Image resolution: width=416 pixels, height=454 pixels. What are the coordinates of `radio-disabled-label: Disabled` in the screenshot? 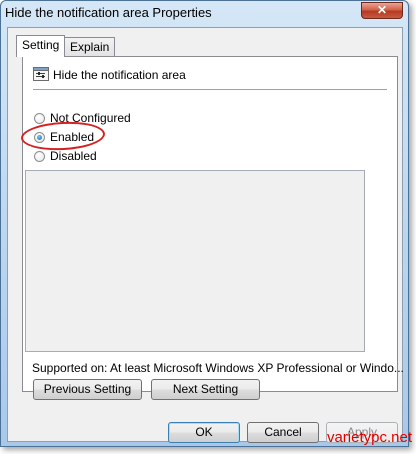 It's located at (73, 156).